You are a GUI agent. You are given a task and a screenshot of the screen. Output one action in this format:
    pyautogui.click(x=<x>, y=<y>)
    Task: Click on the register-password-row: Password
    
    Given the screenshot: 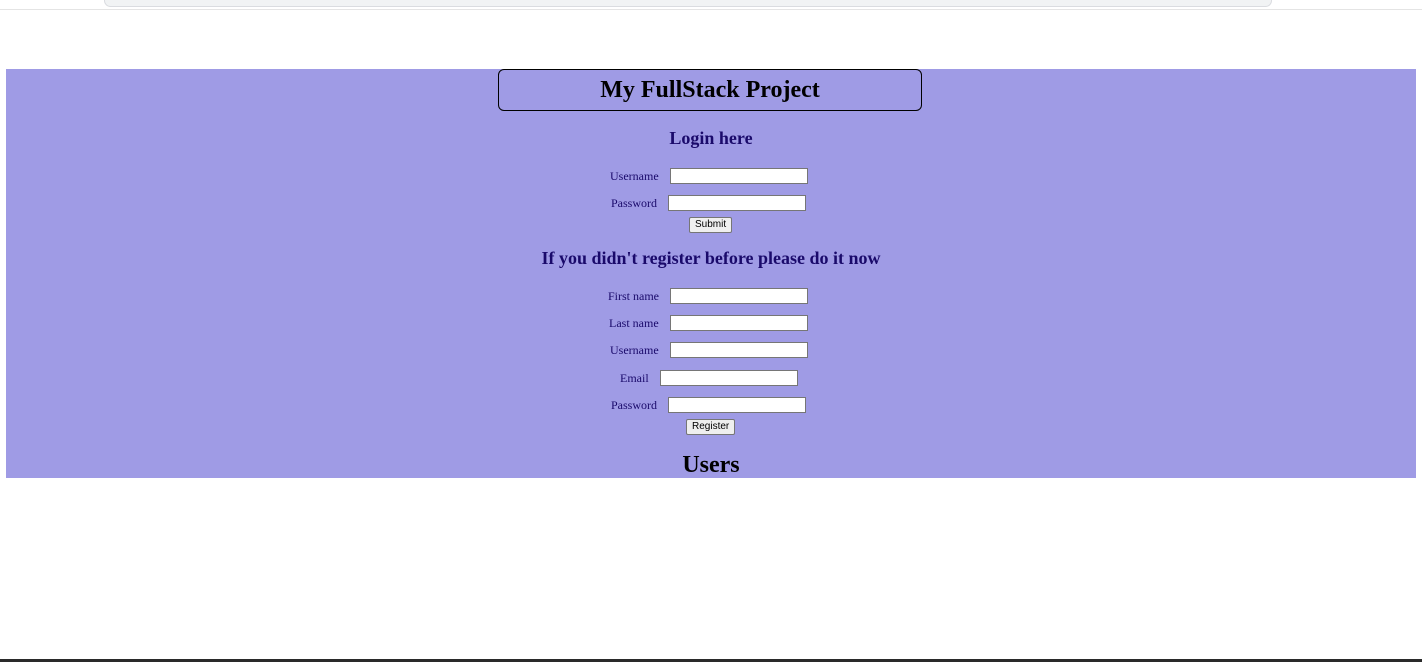 What is the action you would take?
    pyautogui.click(x=709, y=405)
    